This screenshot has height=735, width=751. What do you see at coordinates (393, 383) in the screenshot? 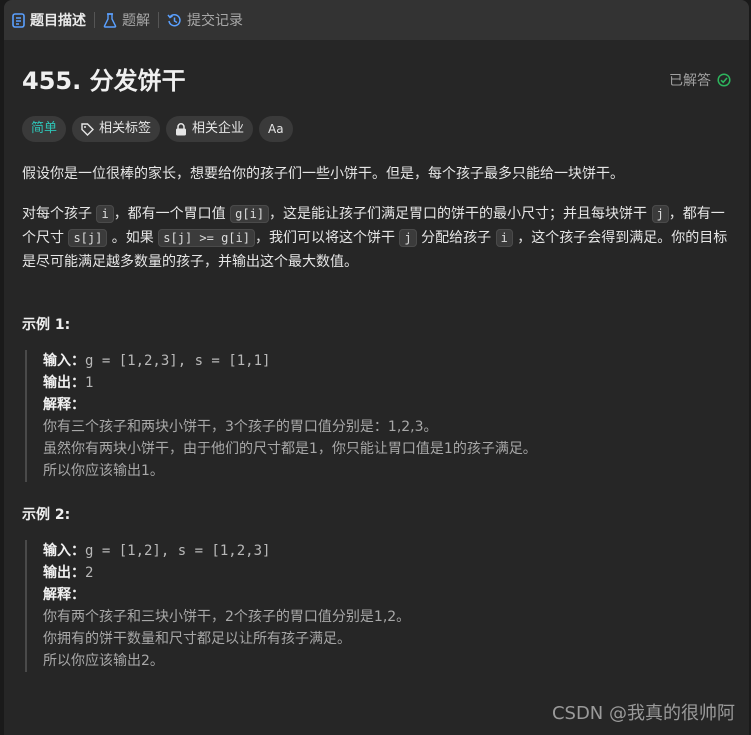
I see `example-1-output: 输出：1` at bounding box center [393, 383].